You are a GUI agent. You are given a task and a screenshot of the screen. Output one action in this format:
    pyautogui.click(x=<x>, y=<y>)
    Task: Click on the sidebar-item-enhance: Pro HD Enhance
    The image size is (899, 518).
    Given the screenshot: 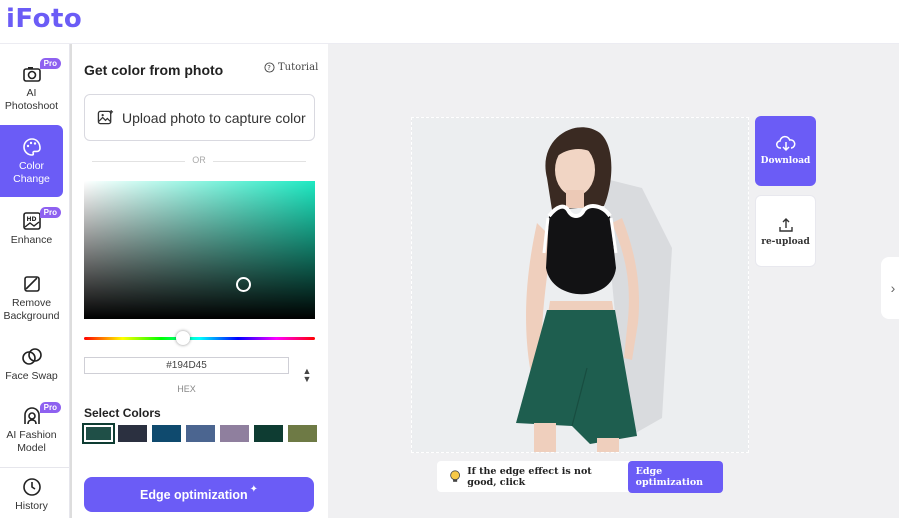 What is the action you would take?
    pyautogui.click(x=31, y=231)
    